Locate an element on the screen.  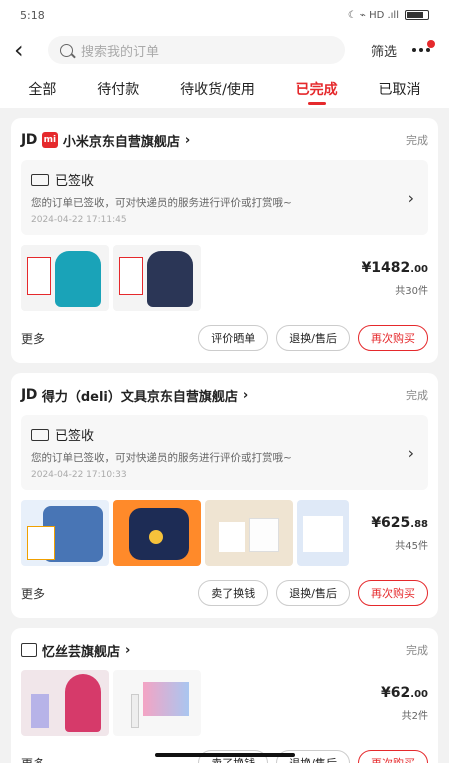
price-box: ¥1482.00 共30件 is located at coordinates (395, 278).